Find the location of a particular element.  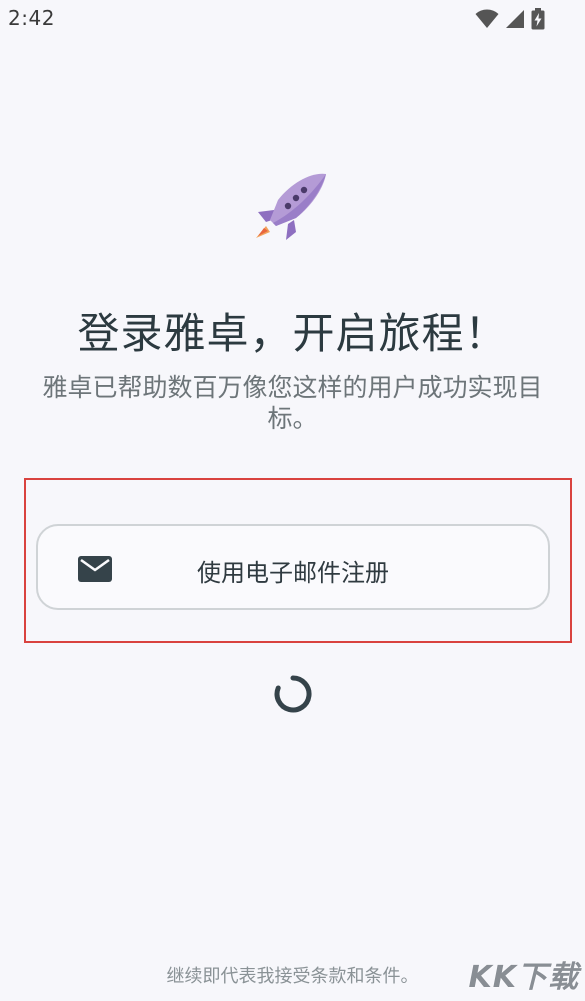

status-time: 2:42 is located at coordinates (31, 18).